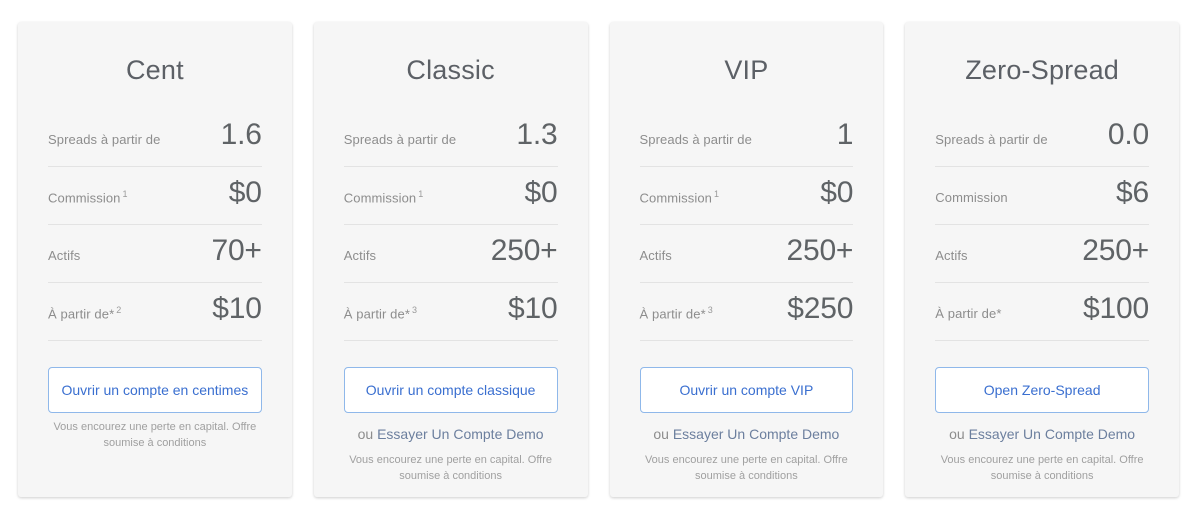 The image size is (1197, 514). What do you see at coordinates (241, 135) in the screenshot?
I see `feature-value: 1.6` at bounding box center [241, 135].